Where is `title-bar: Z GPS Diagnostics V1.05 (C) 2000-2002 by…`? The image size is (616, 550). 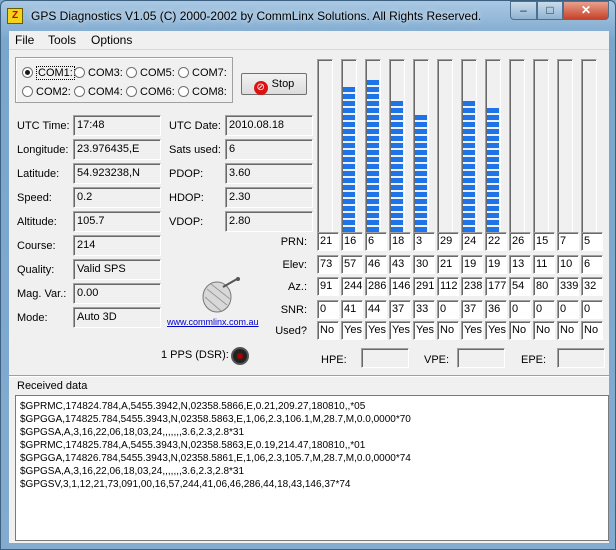 title-bar: Z GPS Diagnostics V1.05 (C) 2000-2002 by… is located at coordinates (308, 16).